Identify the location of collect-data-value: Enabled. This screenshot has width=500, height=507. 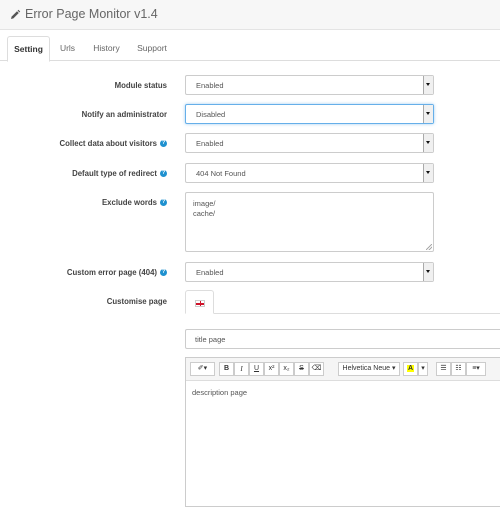
(210, 143).